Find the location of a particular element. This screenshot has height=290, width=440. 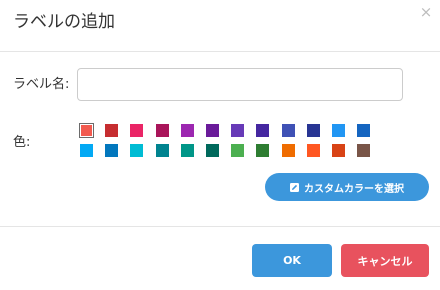

color-palette is located at coordinates (249, 141).